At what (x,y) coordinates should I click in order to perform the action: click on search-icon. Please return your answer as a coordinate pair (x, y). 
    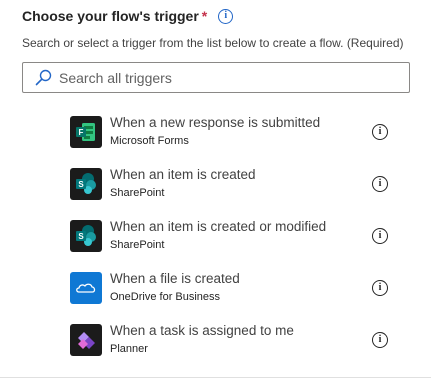
    Looking at the image, I should click on (43, 78).